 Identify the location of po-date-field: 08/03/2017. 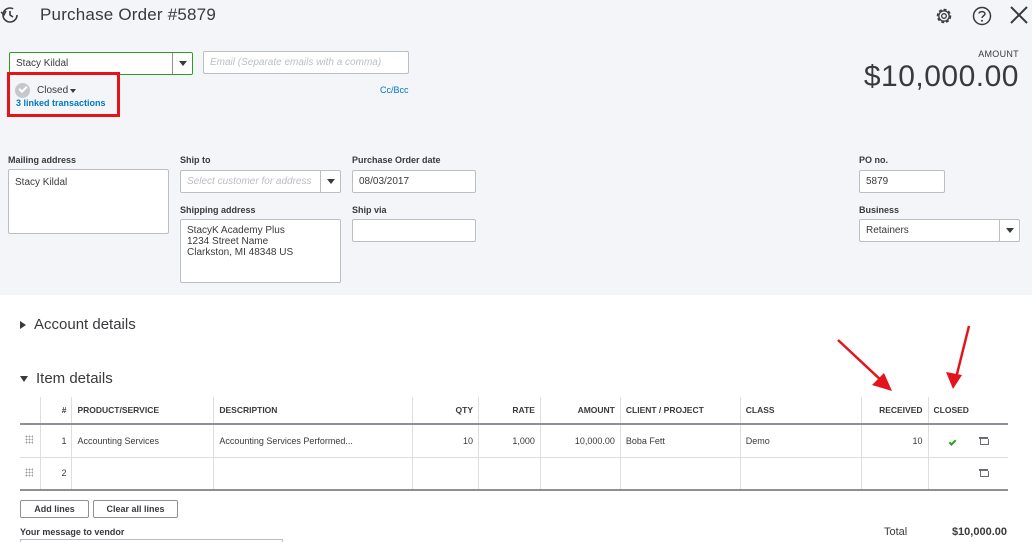
(414, 181).